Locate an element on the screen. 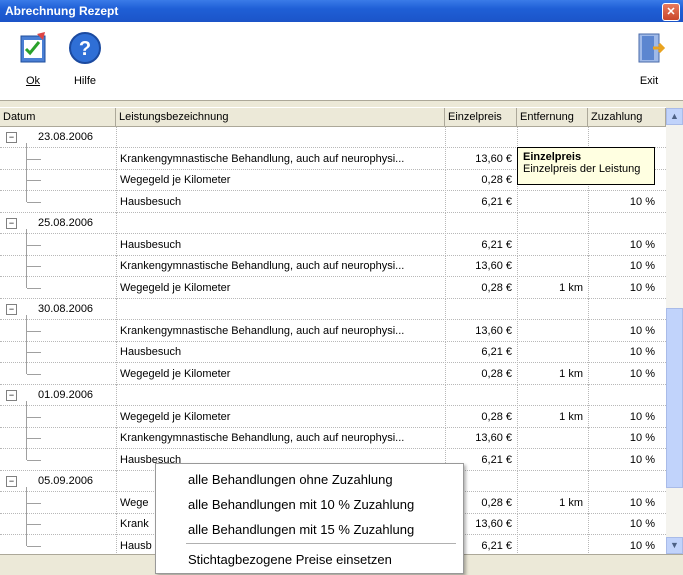 The height and width of the screenshot is (575, 683). exit-label: Exit is located at coordinates (649, 81).